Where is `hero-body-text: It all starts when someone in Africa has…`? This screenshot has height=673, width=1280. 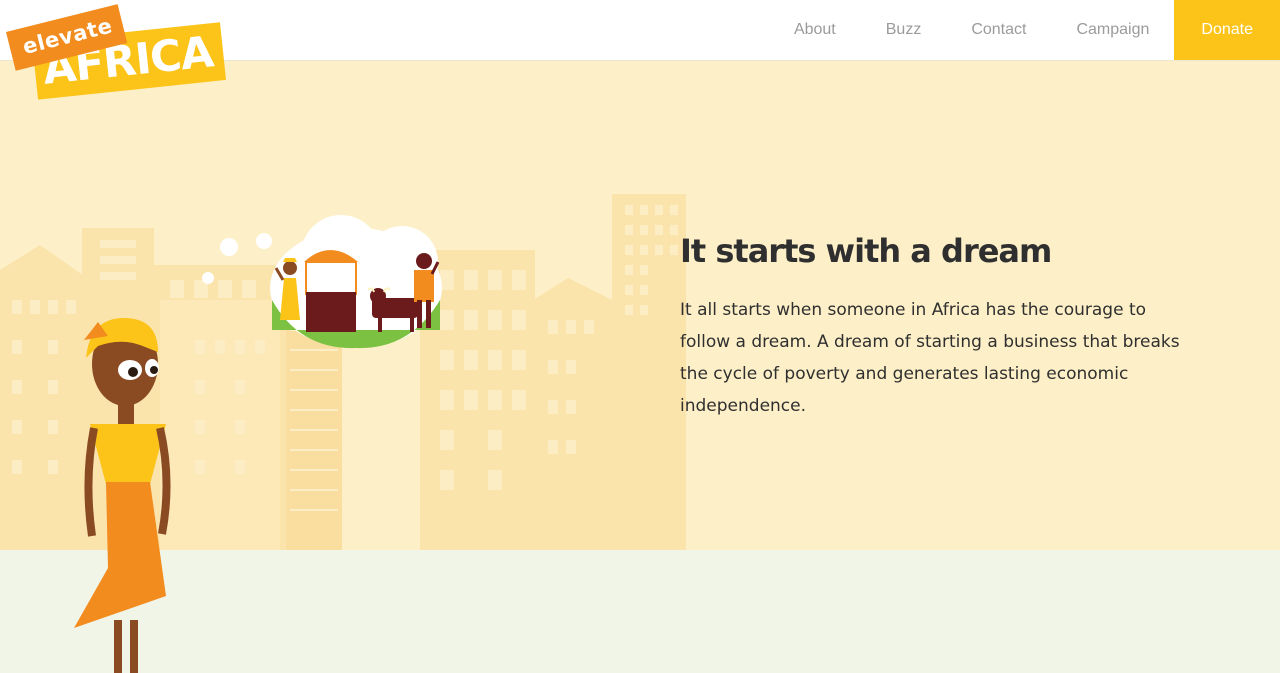 hero-body-text: It all starts when someone in Africa has… is located at coordinates (930, 358).